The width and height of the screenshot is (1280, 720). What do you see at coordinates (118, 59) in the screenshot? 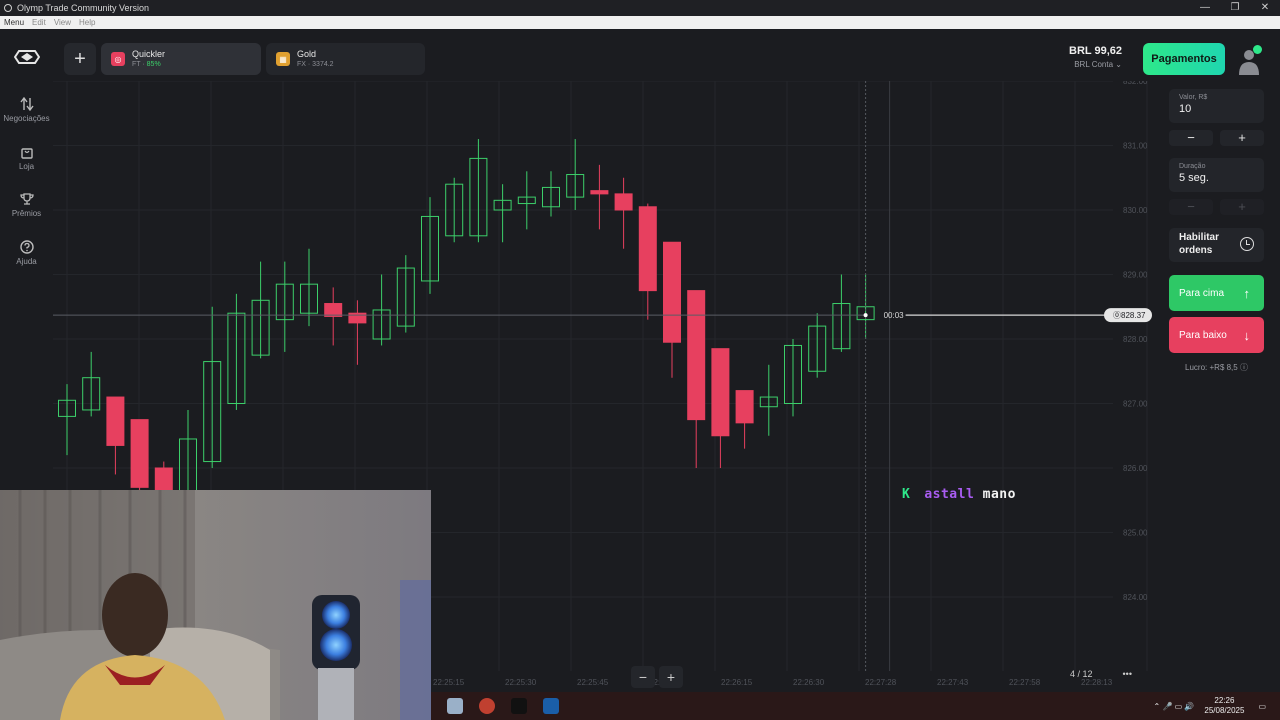
I see `quickler-icon: ◎` at bounding box center [118, 59].